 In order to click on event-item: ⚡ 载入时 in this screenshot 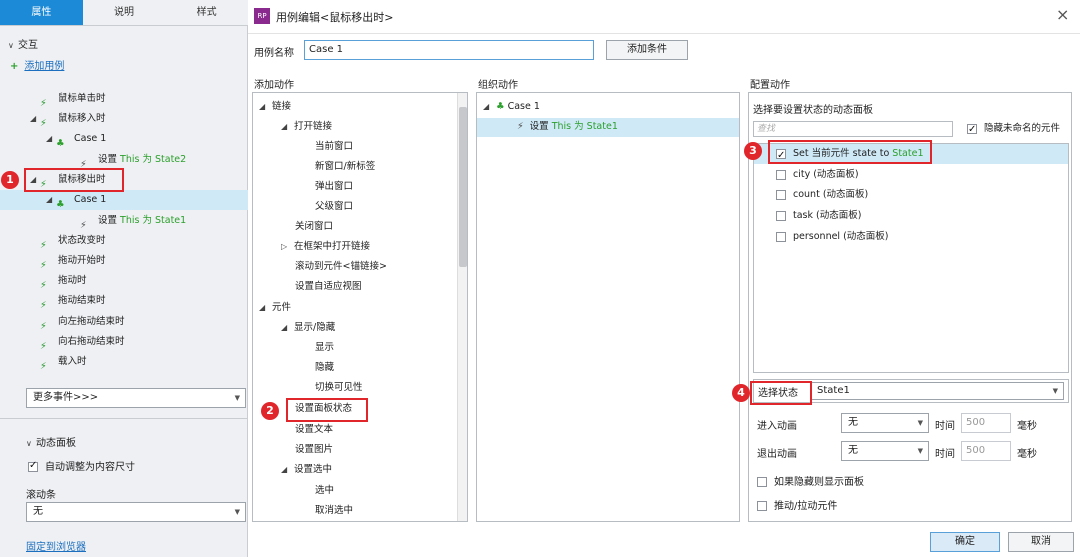, I will do `click(124, 362)`.